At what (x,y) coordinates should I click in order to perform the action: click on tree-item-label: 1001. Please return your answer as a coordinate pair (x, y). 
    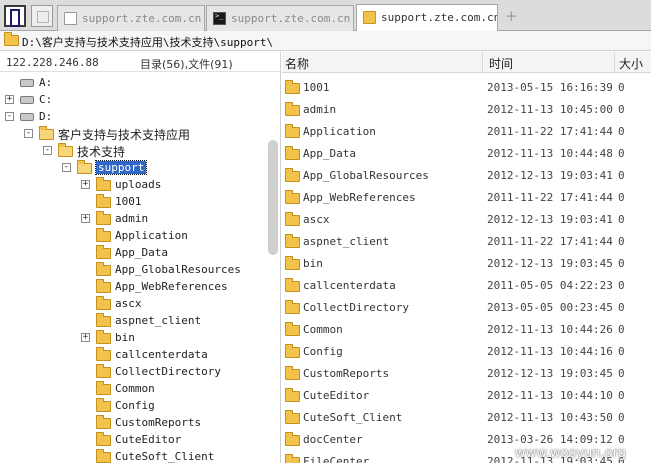
    Looking at the image, I should click on (128, 201).